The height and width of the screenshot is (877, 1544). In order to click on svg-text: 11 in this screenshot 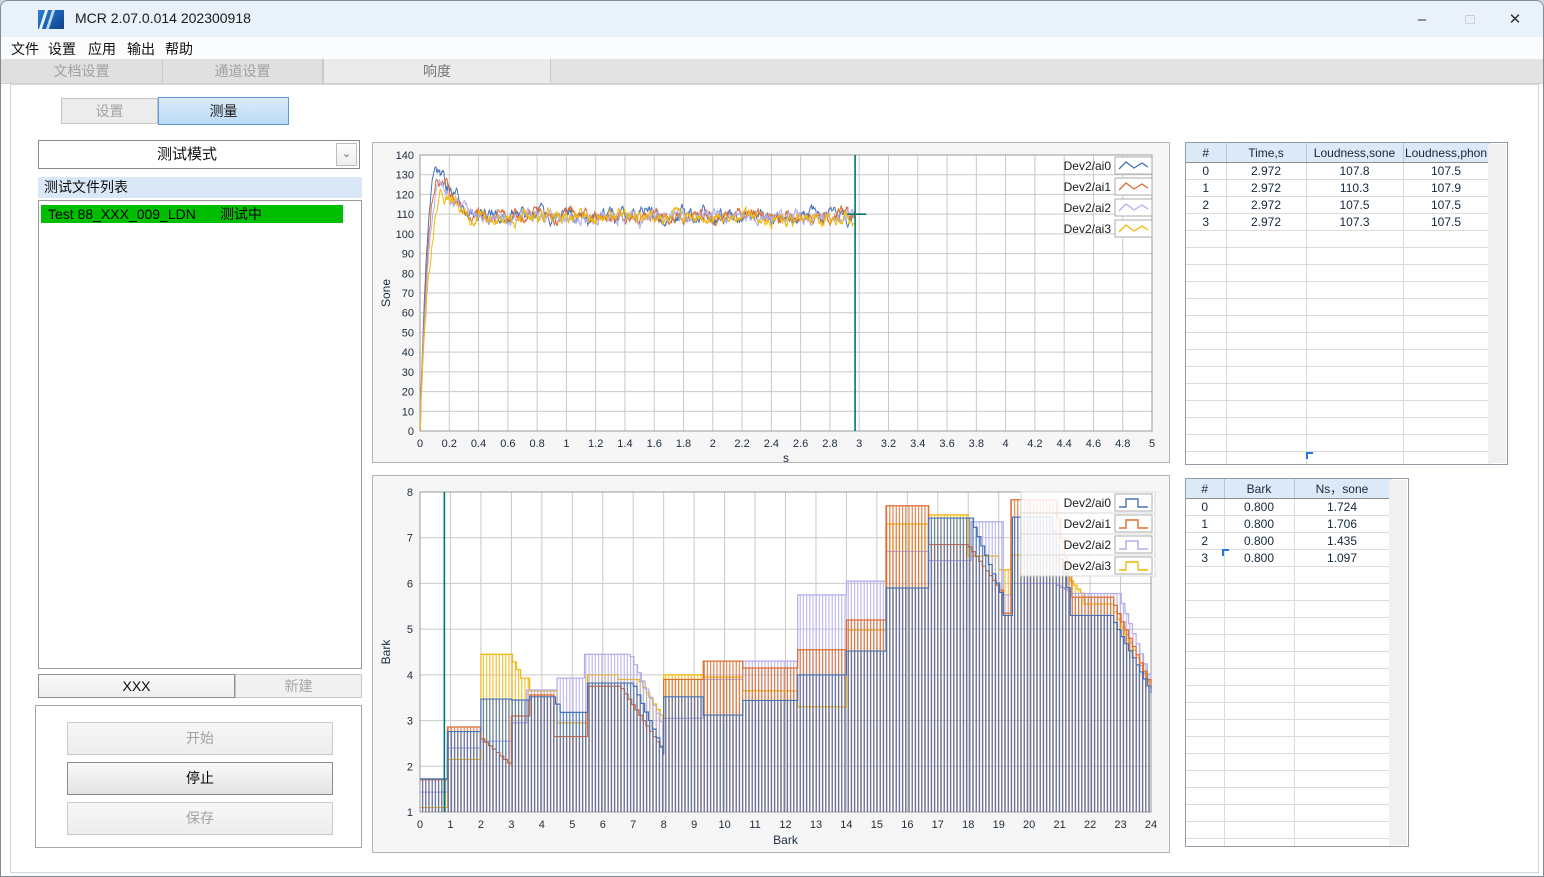, I will do `click(754, 825)`.